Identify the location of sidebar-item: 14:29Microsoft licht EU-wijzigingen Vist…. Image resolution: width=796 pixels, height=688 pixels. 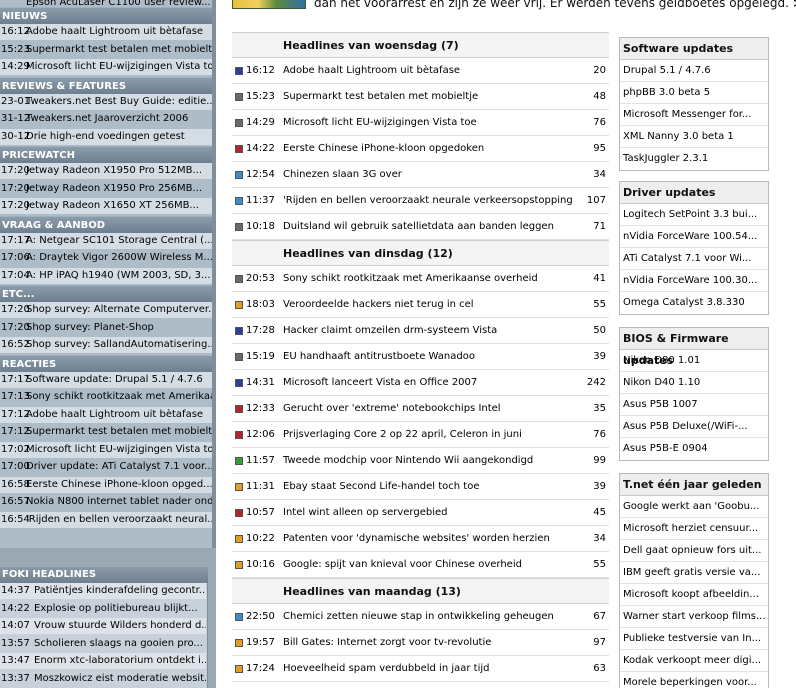
(106, 67).